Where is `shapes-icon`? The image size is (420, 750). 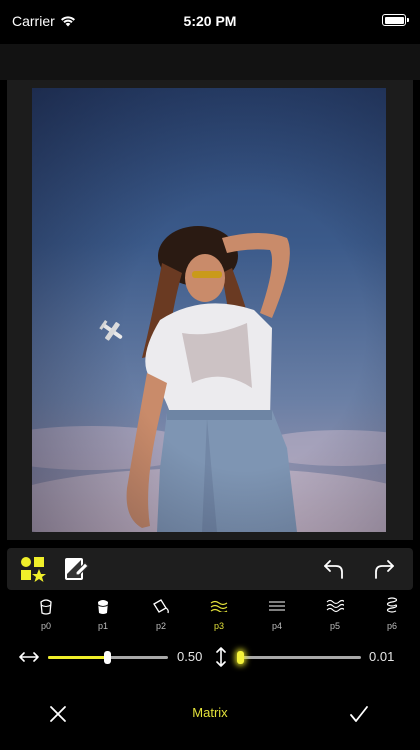 shapes-icon is located at coordinates (33, 569).